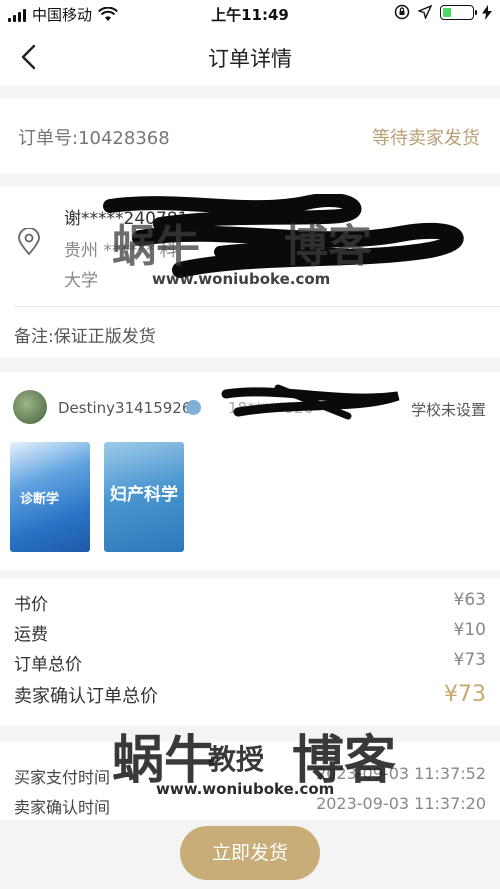 The image size is (500, 889). I want to click on ship-now-button: 立即发货, so click(250, 853).